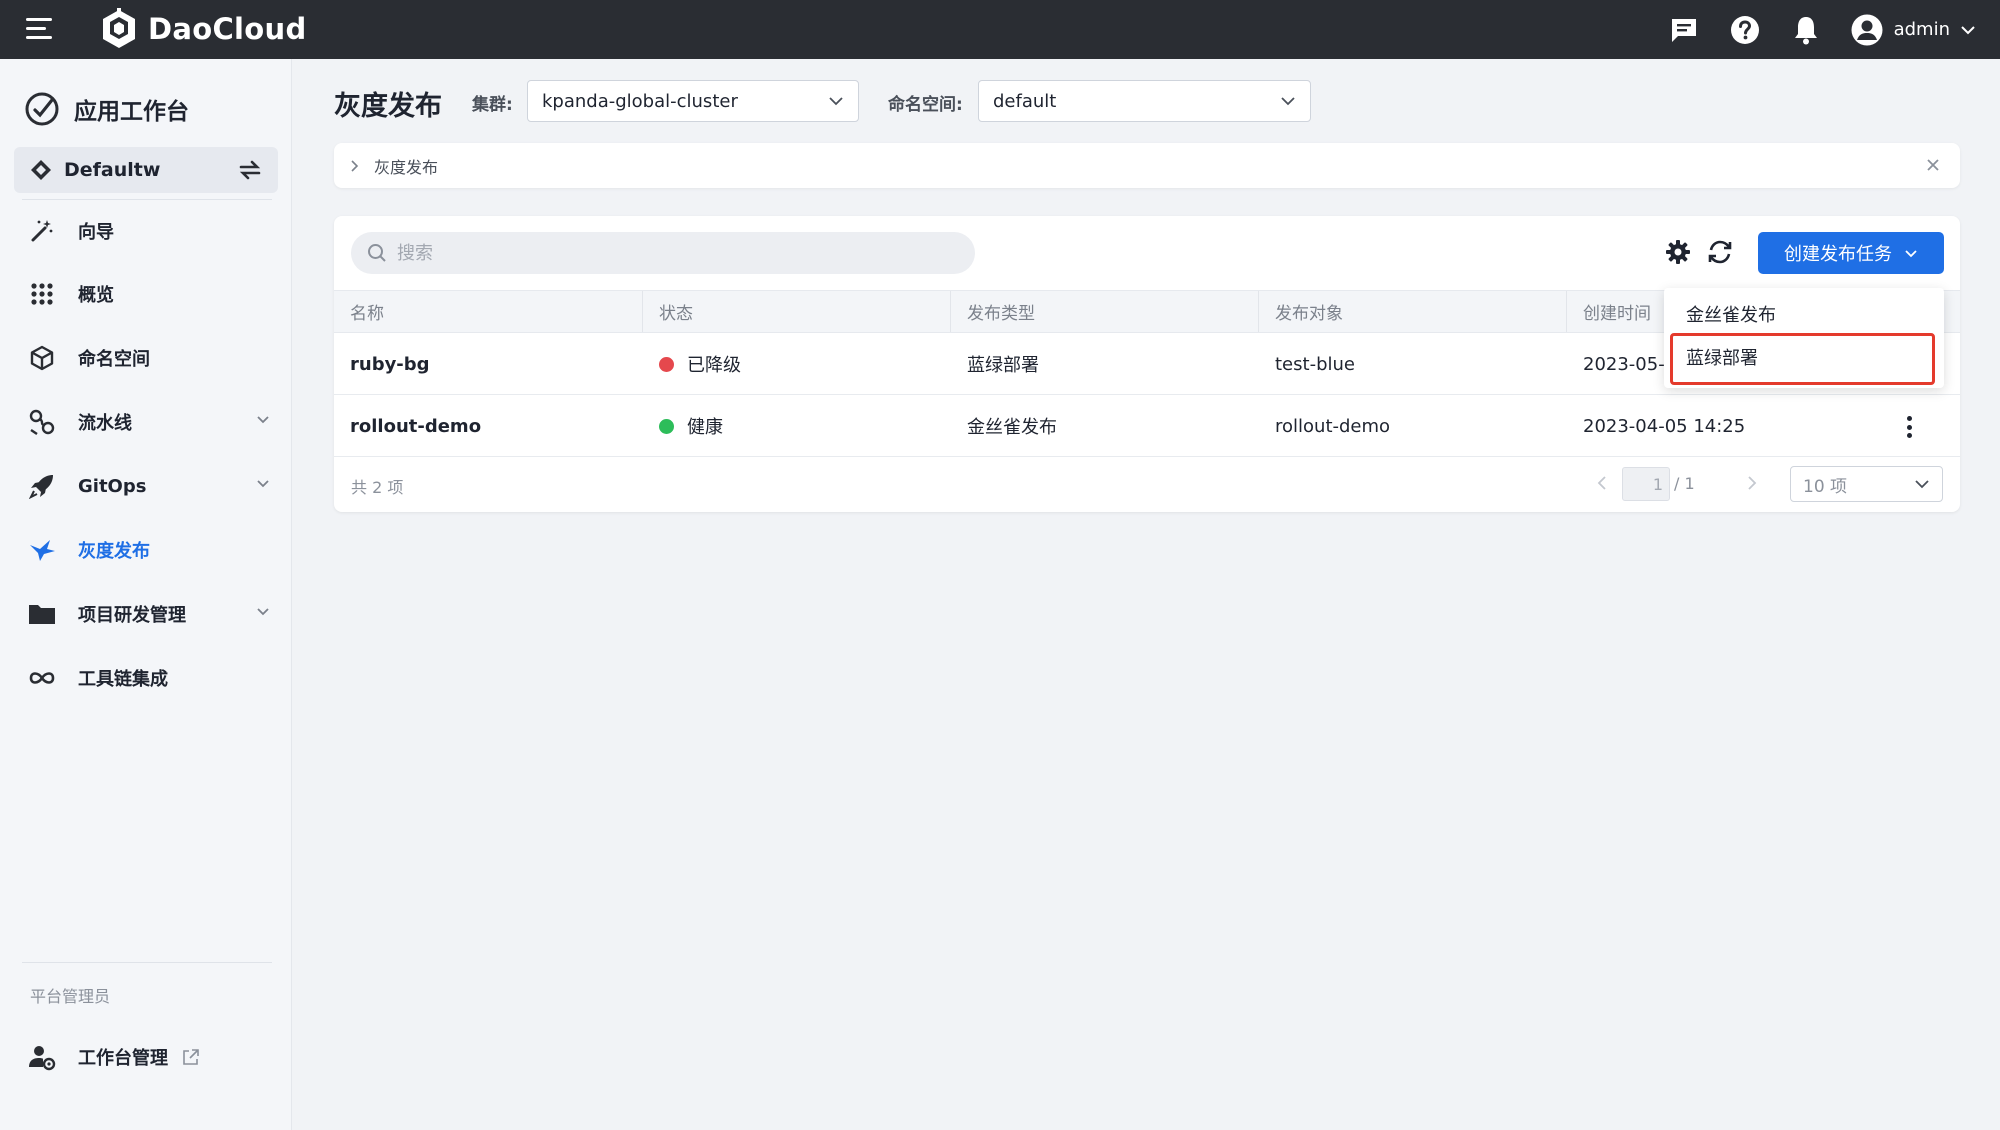  I want to click on namespace-value: default, so click(1025, 101).